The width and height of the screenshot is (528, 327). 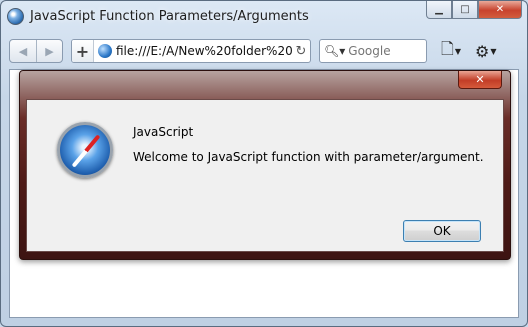 What do you see at coordinates (204, 51) in the screenshot?
I see `url-text: file:///E:/A/New%20folder%20(9)` at bounding box center [204, 51].